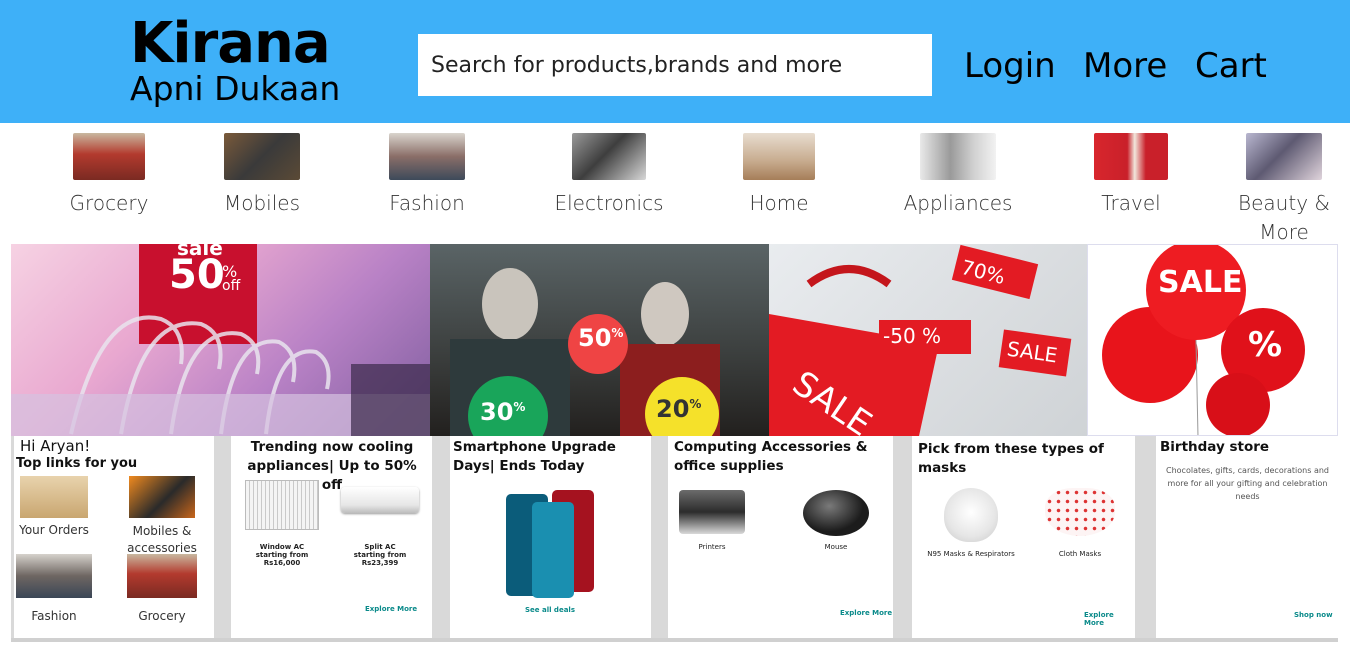 This screenshot has height=650, width=1350. I want to click on category-appliances: Appliances, so click(958, 175).